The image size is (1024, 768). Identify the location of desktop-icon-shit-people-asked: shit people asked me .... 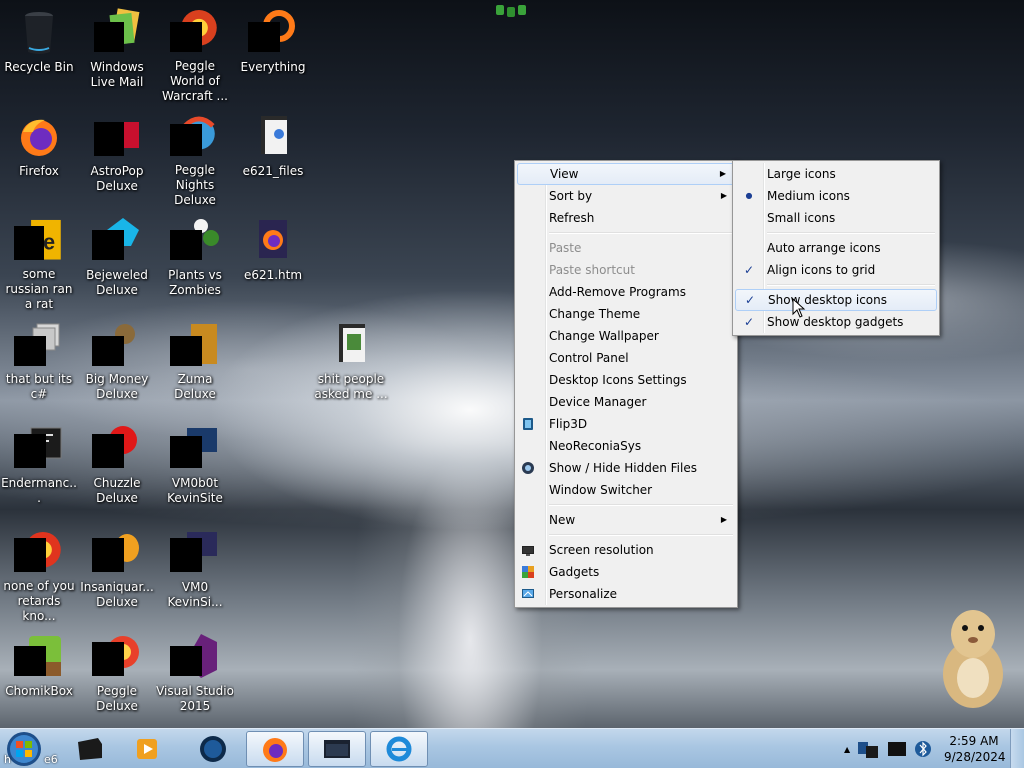
(351, 366).